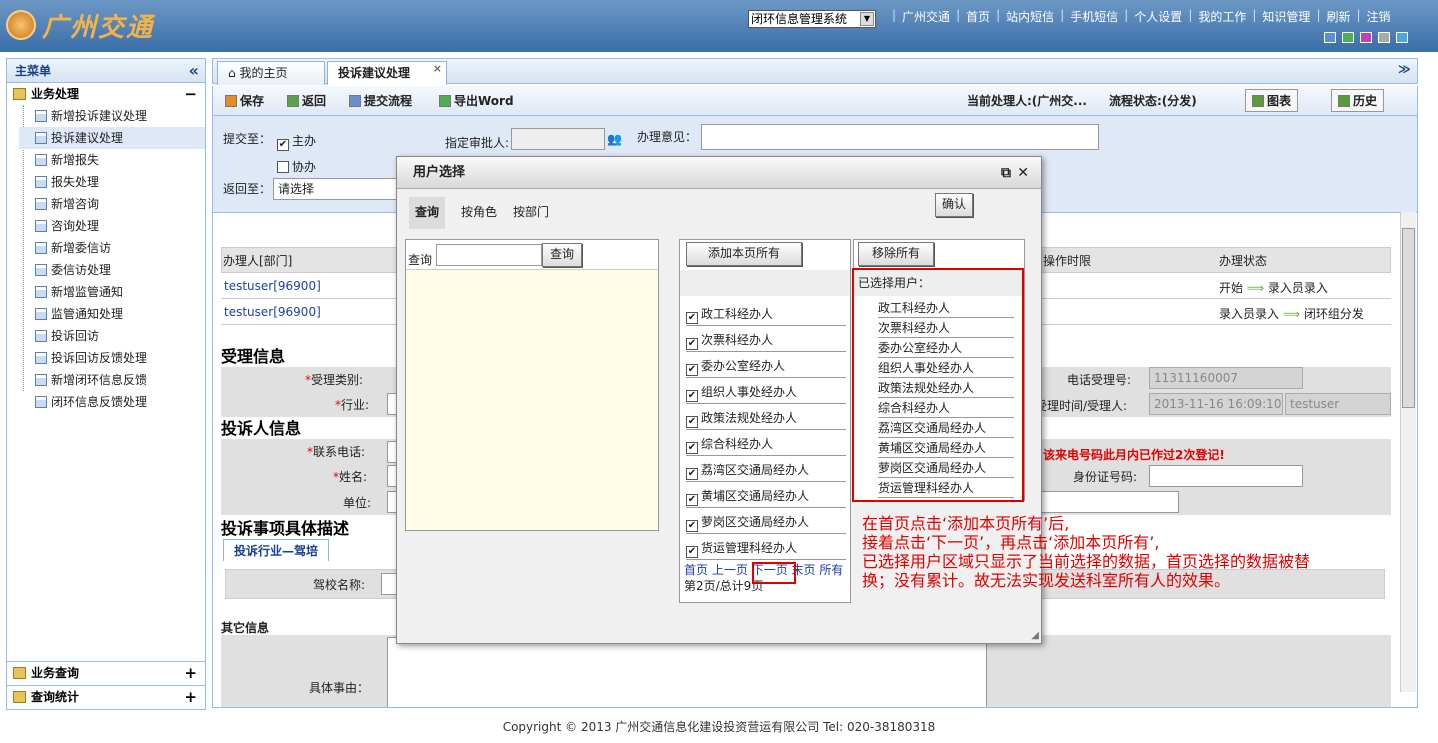 The image size is (1438, 743). I want to click on tab-home: ⌂ 我的主页, so click(271, 73).